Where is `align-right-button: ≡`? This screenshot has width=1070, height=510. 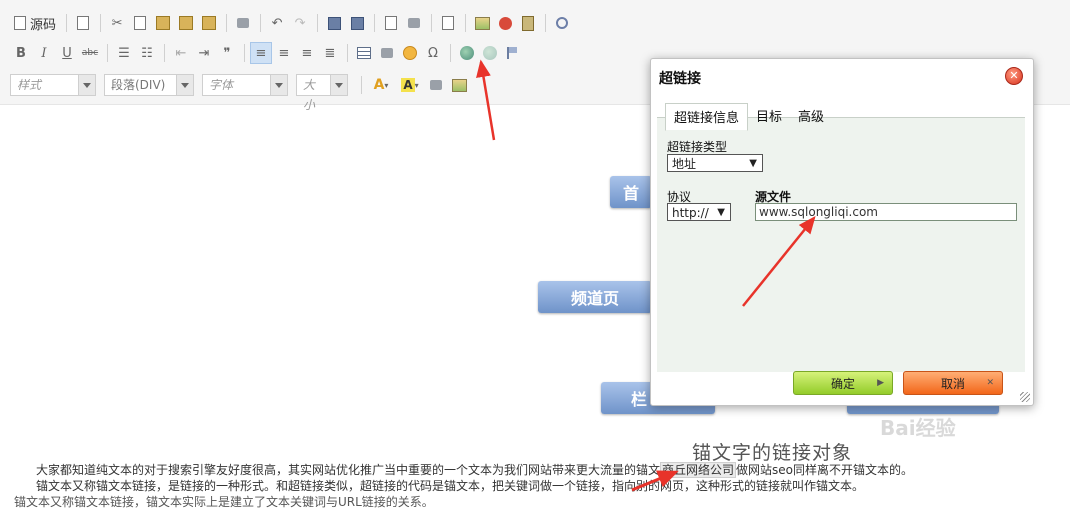 align-right-button: ≡ is located at coordinates (307, 53).